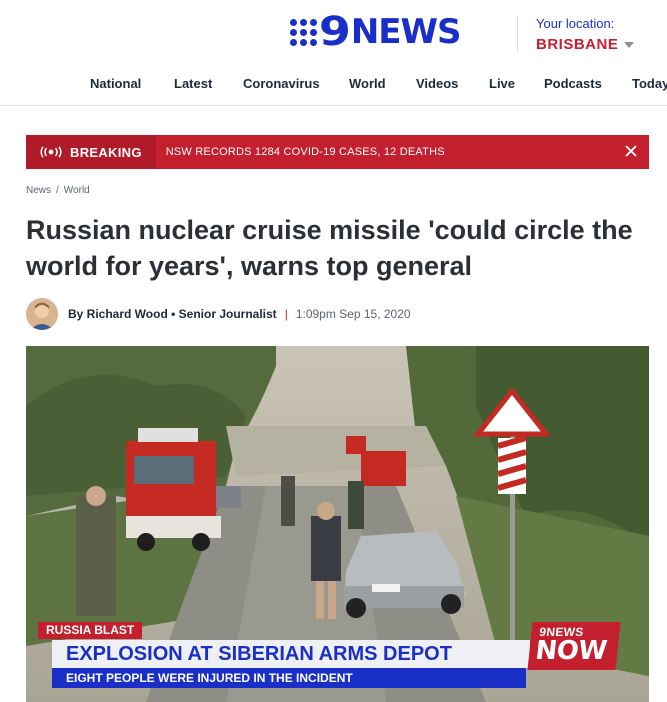 The height and width of the screenshot is (702, 667). Describe the element at coordinates (291, 654) in the screenshot. I see `video-headline: EXPLOSION AT SIBERIAN ARMS DEPOT` at that location.